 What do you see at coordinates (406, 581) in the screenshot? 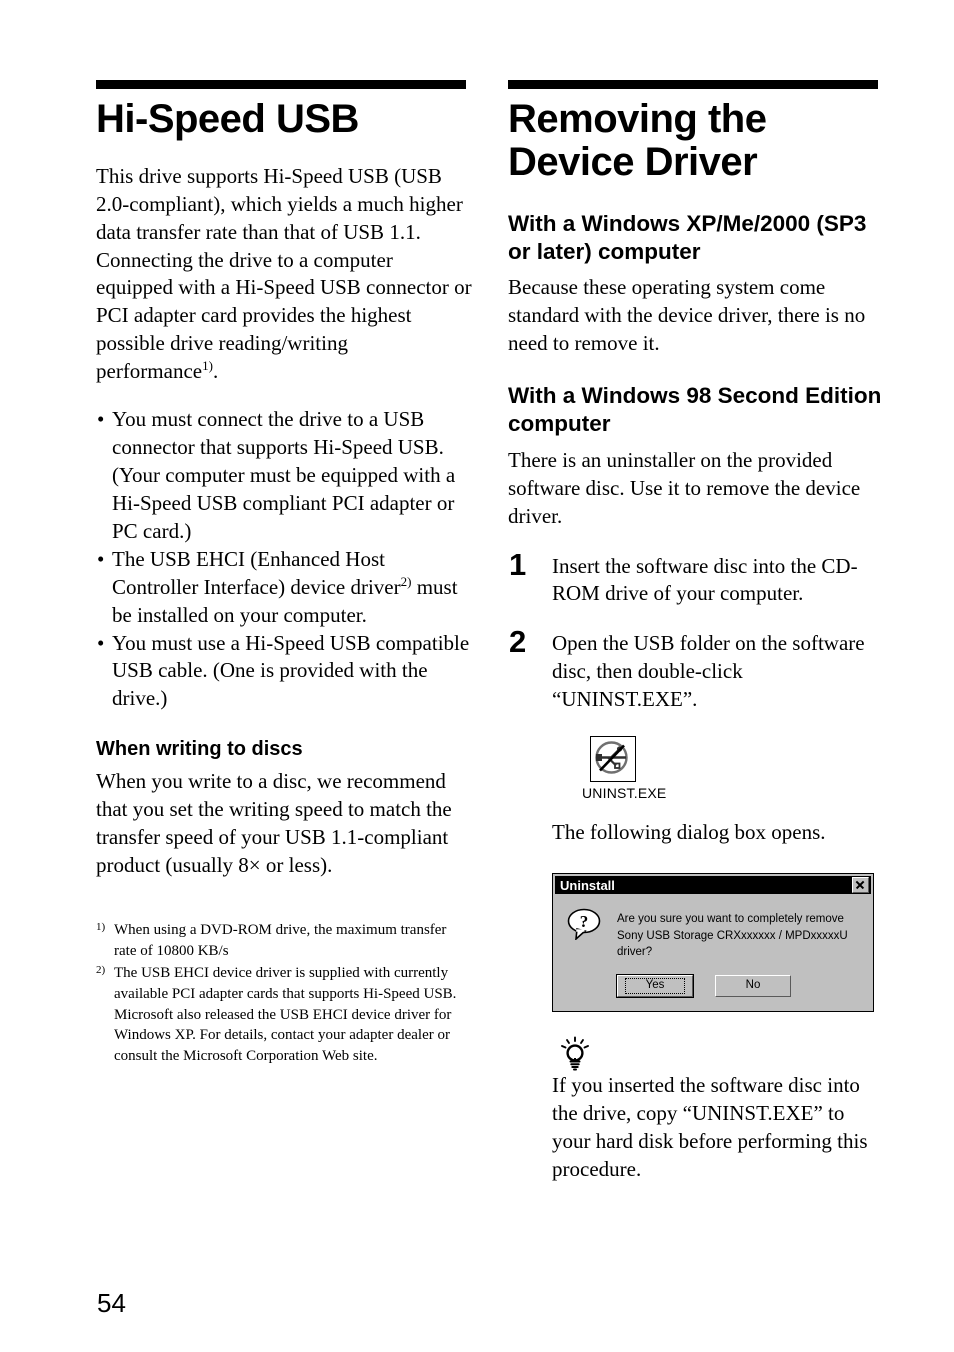
I see `footnote-ref-2: 2)` at bounding box center [406, 581].